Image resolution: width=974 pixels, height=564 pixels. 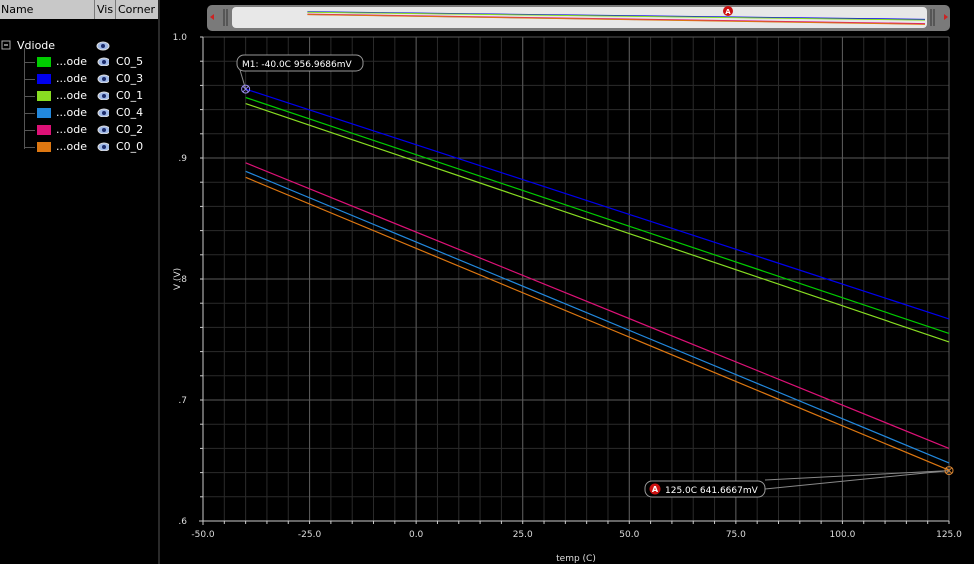 What do you see at coordinates (576, 559) in the screenshot?
I see `x-axis-label: temp (C)` at bounding box center [576, 559].